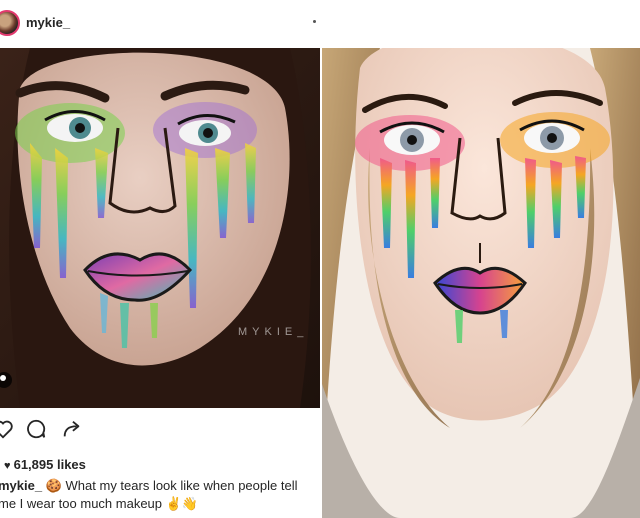  What do you see at coordinates (160, 24) in the screenshot?
I see `post-header: mykie_` at bounding box center [160, 24].